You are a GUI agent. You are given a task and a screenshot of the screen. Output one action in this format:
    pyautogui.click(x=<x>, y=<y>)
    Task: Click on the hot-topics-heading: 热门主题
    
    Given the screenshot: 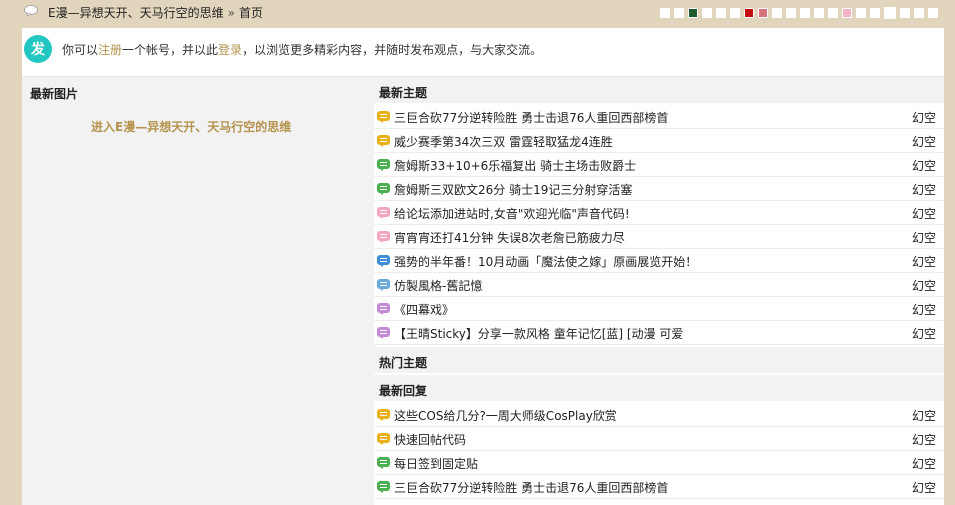 What is the action you would take?
    pyautogui.click(x=659, y=360)
    